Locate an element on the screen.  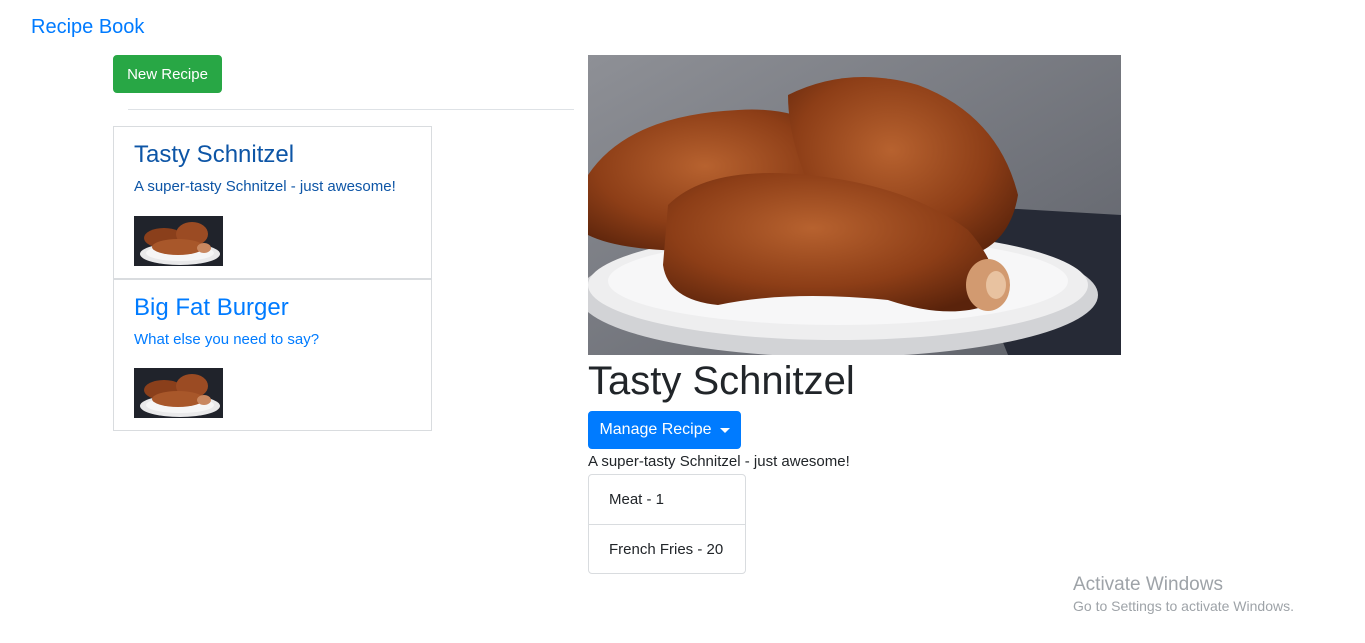
caret-down-icon is located at coordinates (724, 430).